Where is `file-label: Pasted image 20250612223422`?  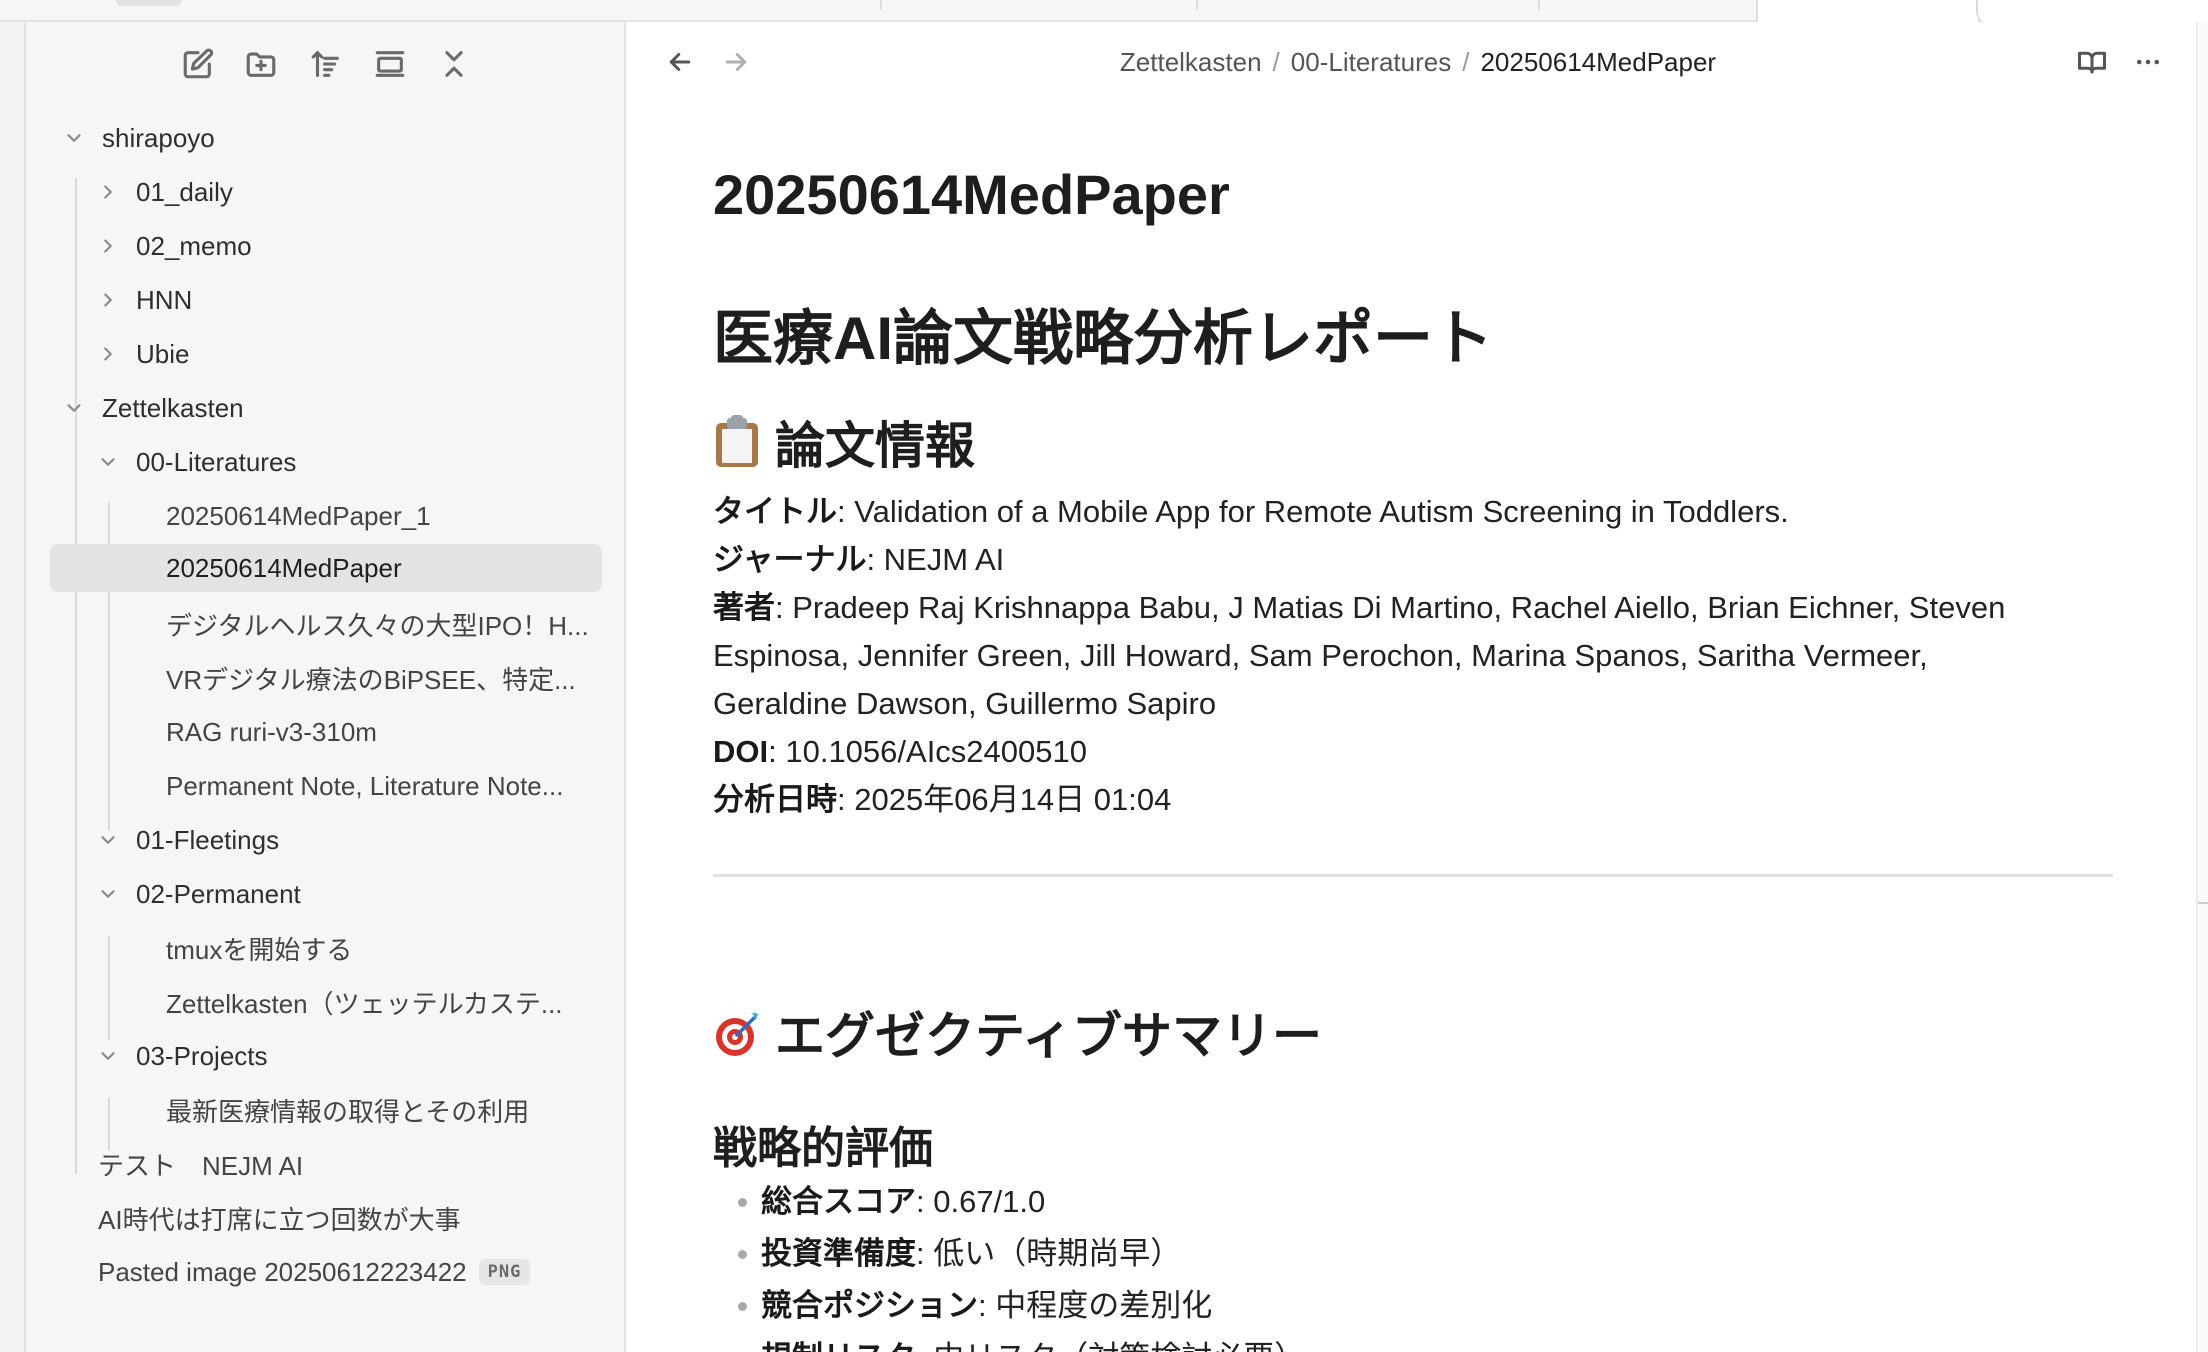
file-label: Pasted image 20250612223422 is located at coordinates (282, 1271).